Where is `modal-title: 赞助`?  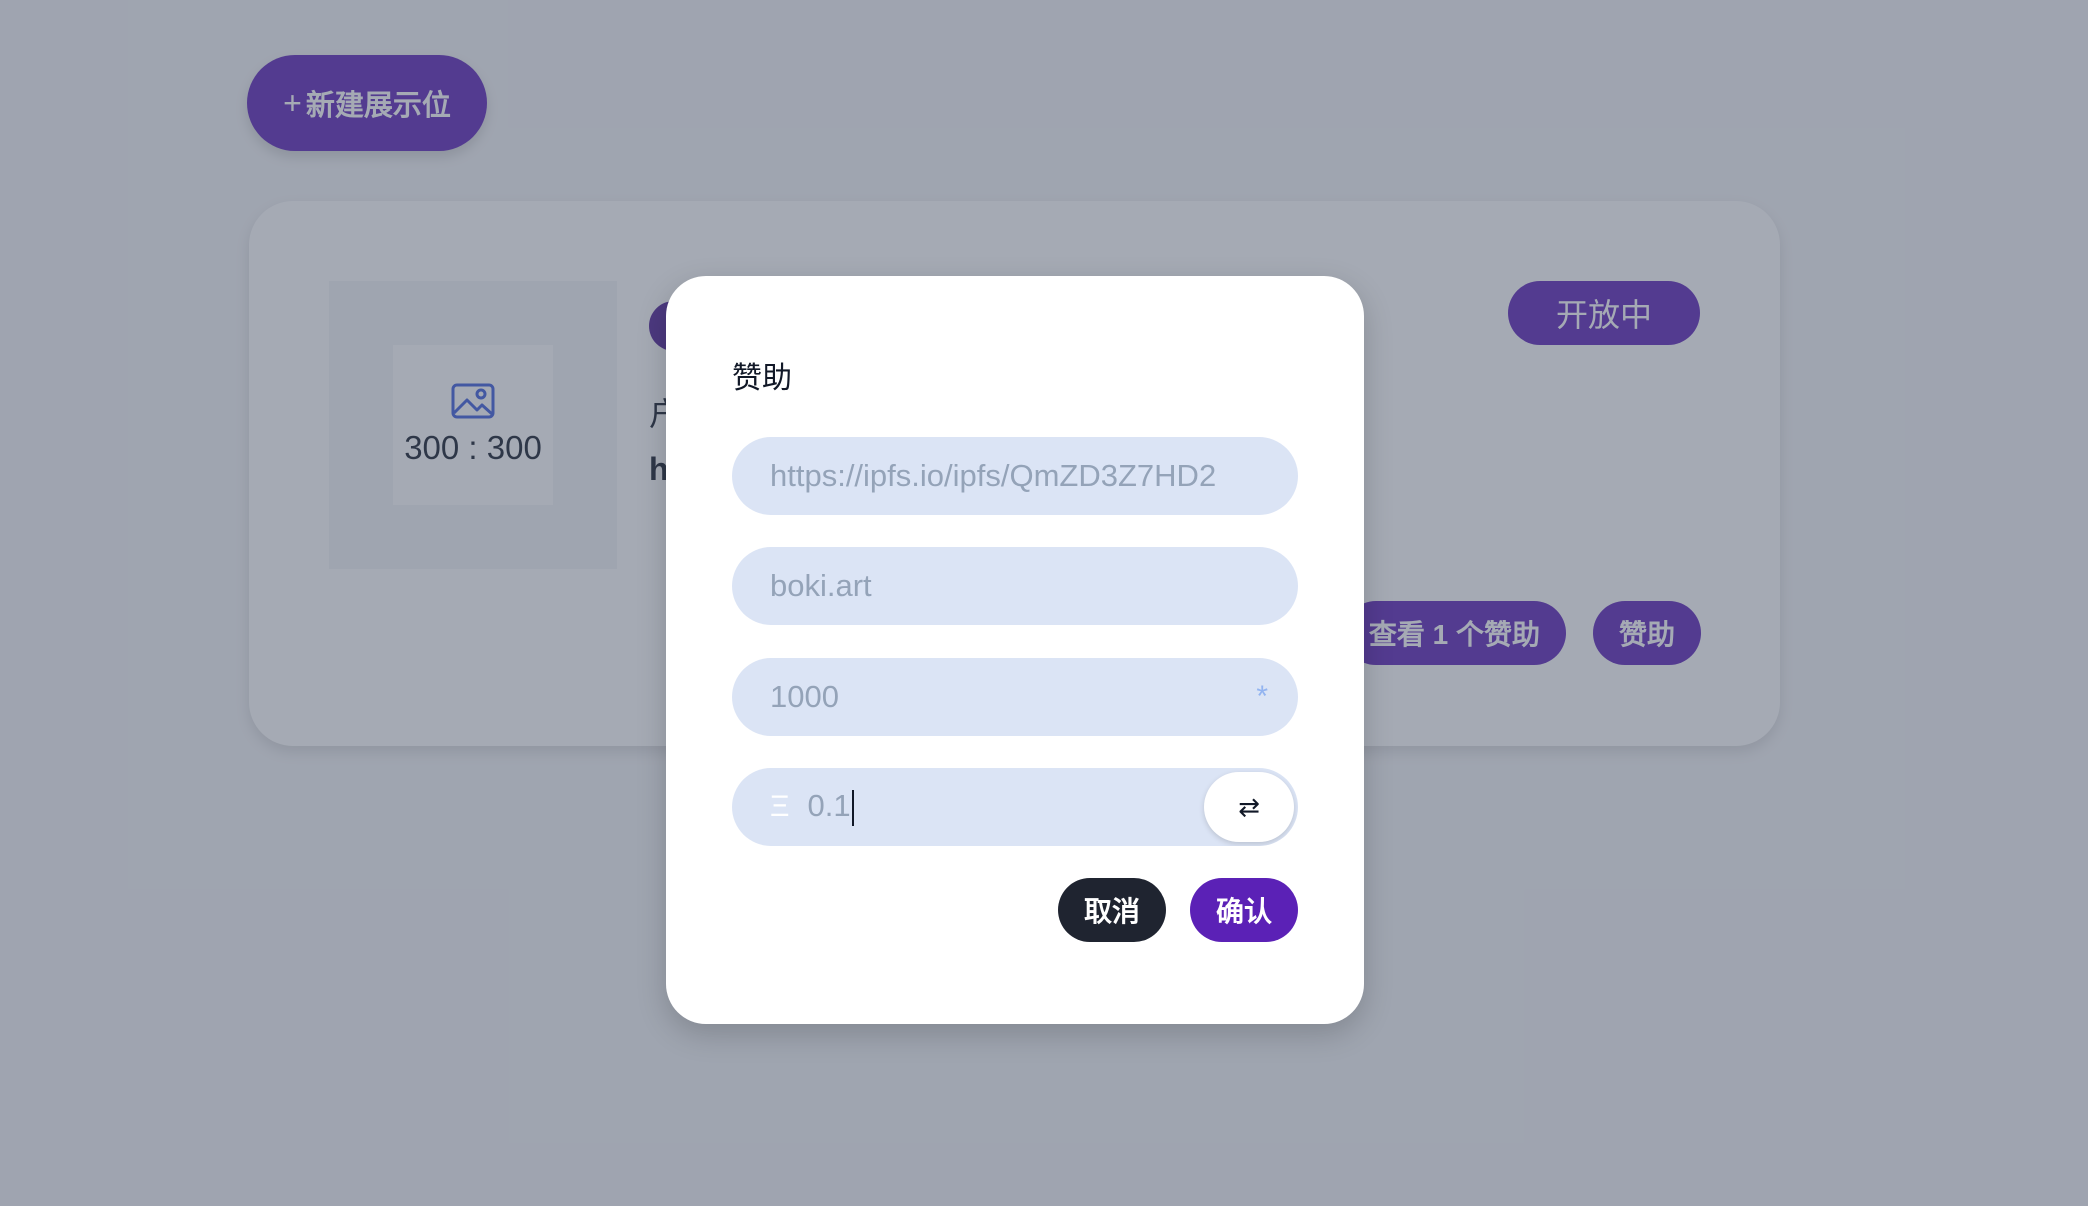 modal-title: 赞助 is located at coordinates (762, 378).